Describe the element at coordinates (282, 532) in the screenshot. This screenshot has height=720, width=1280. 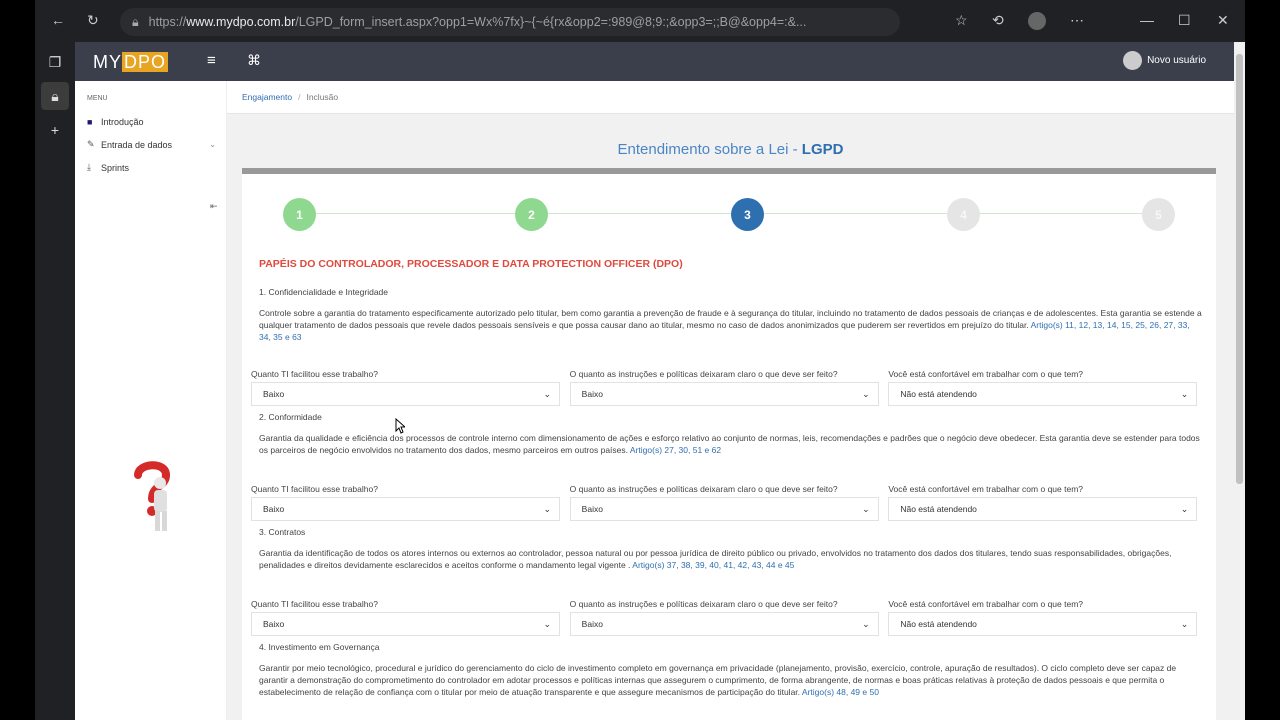
I see `section-heading: 3. Contratos` at that location.